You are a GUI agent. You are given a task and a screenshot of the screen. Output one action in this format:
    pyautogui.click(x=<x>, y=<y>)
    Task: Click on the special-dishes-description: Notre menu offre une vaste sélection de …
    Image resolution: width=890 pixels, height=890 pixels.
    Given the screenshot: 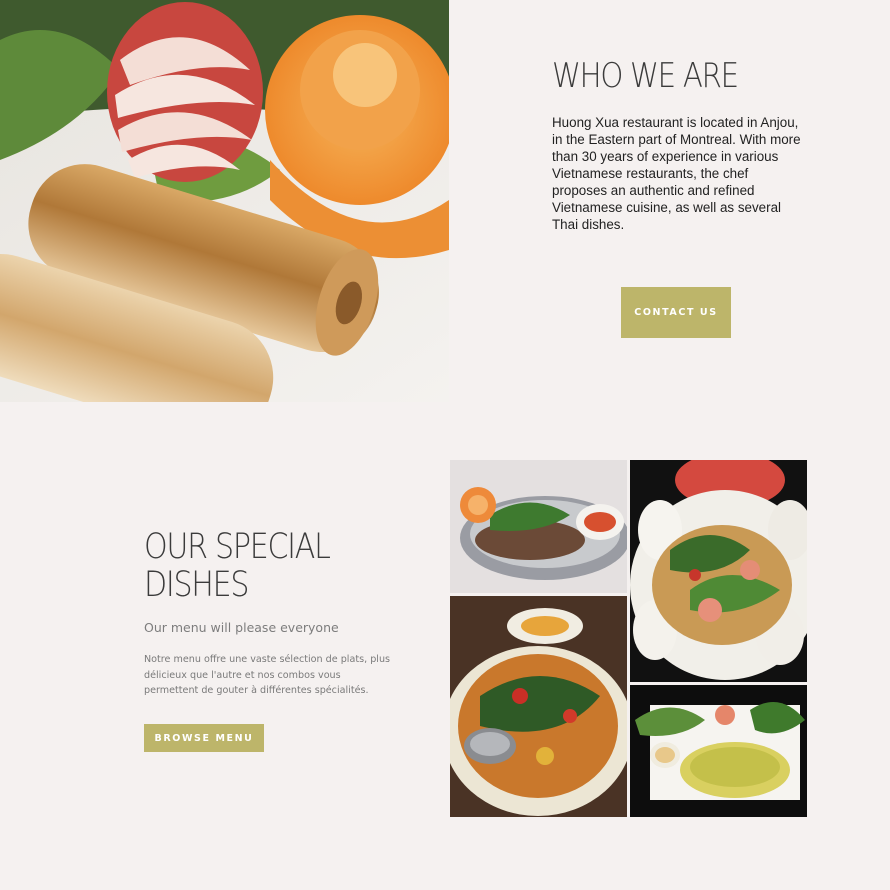 What is the action you would take?
    pyautogui.click(x=267, y=675)
    